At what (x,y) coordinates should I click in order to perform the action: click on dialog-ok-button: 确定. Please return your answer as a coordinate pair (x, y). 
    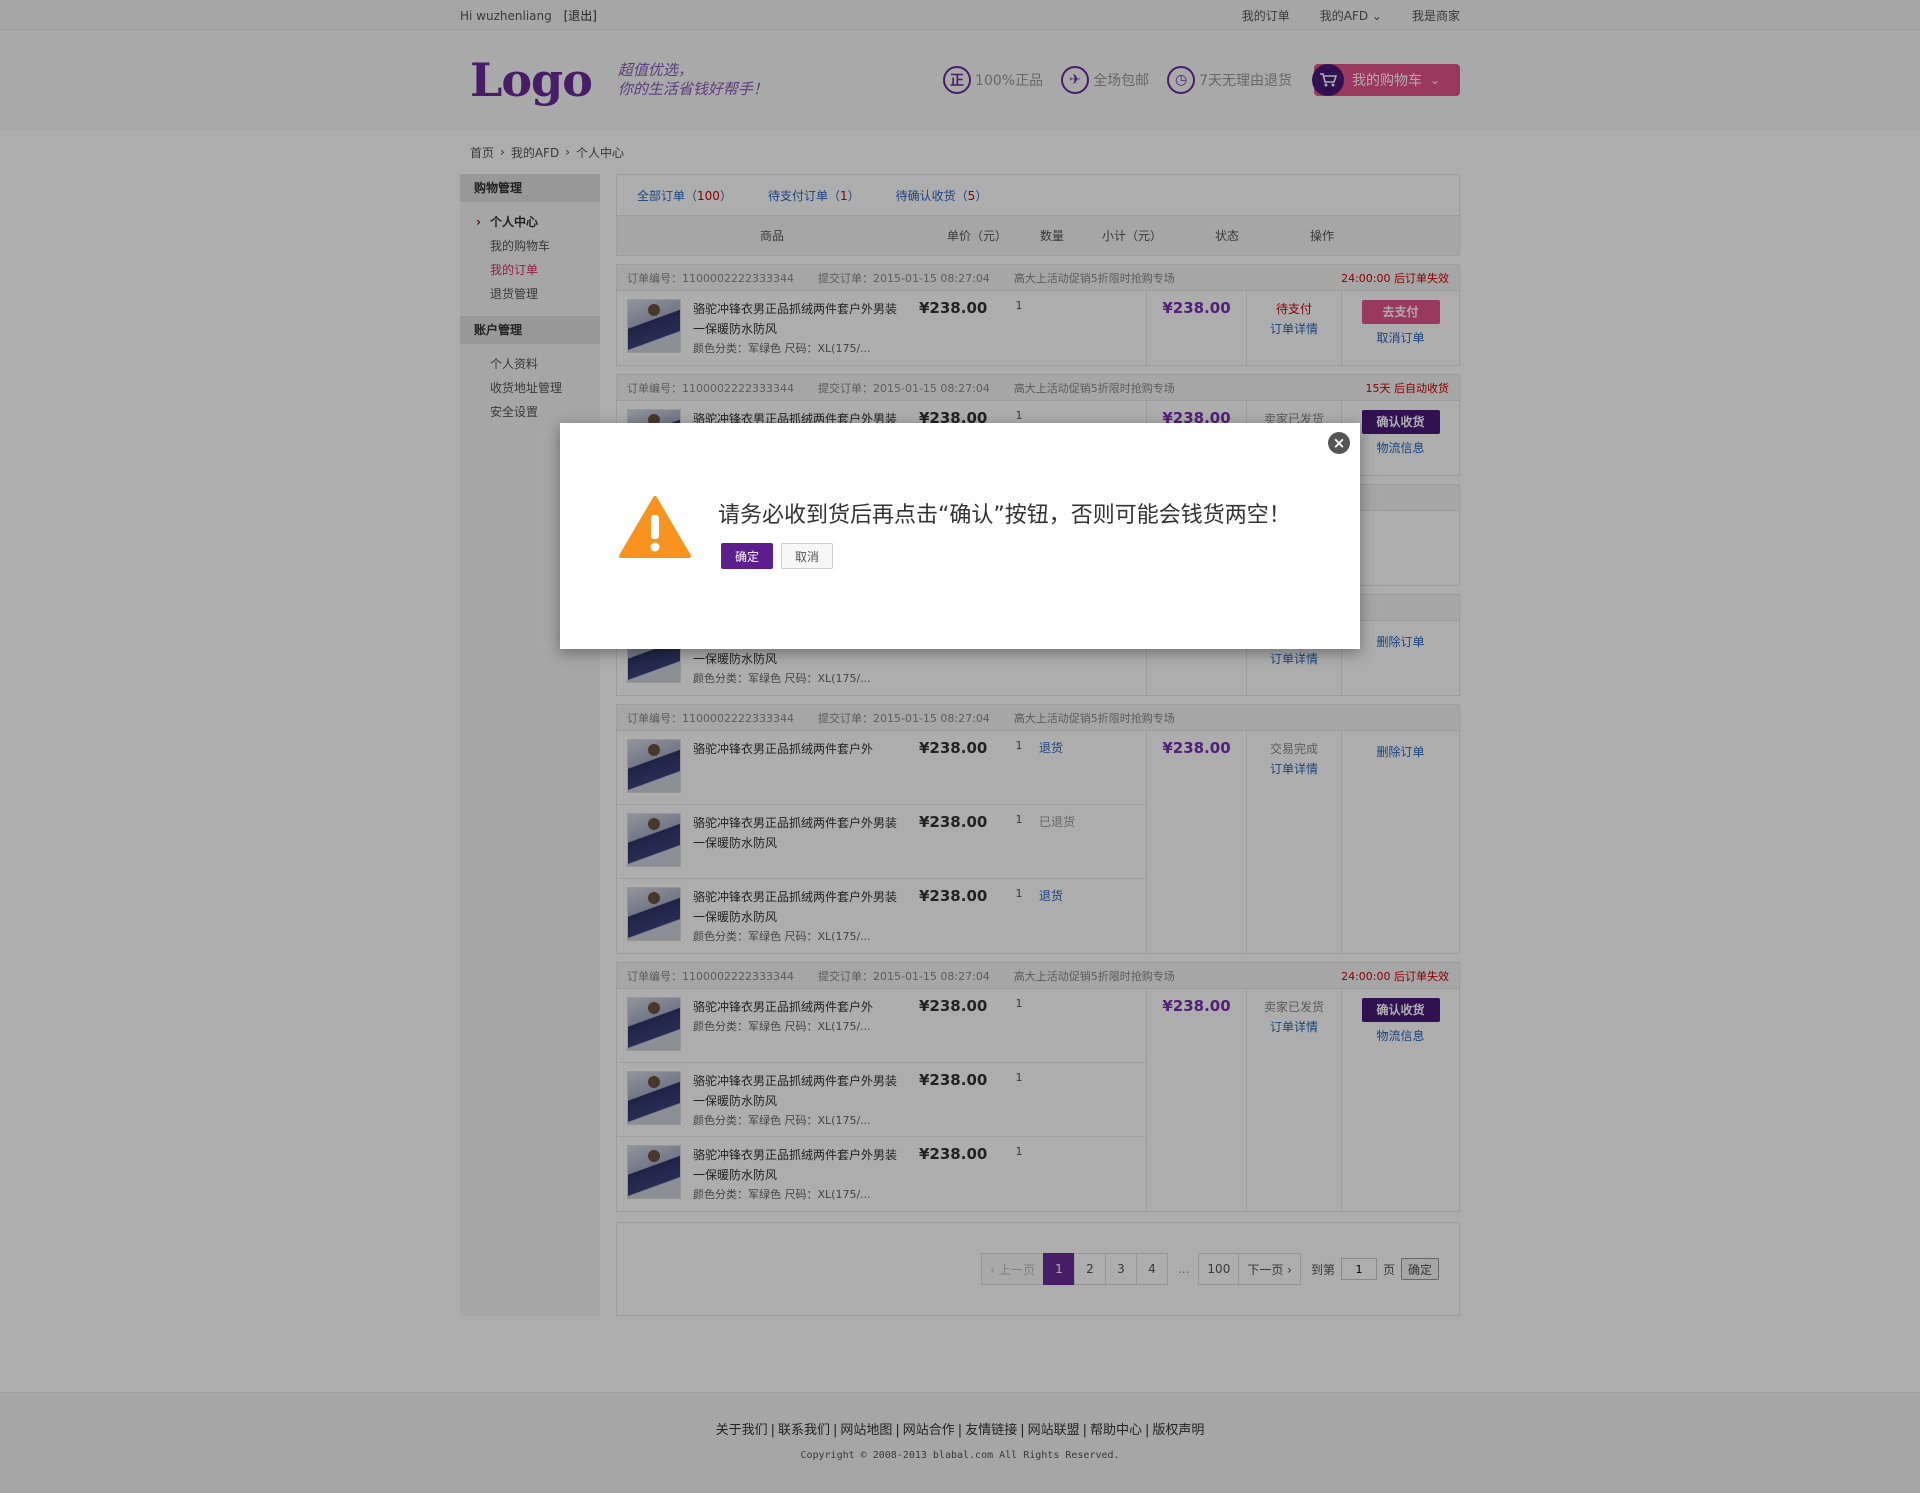
    Looking at the image, I should click on (747, 556).